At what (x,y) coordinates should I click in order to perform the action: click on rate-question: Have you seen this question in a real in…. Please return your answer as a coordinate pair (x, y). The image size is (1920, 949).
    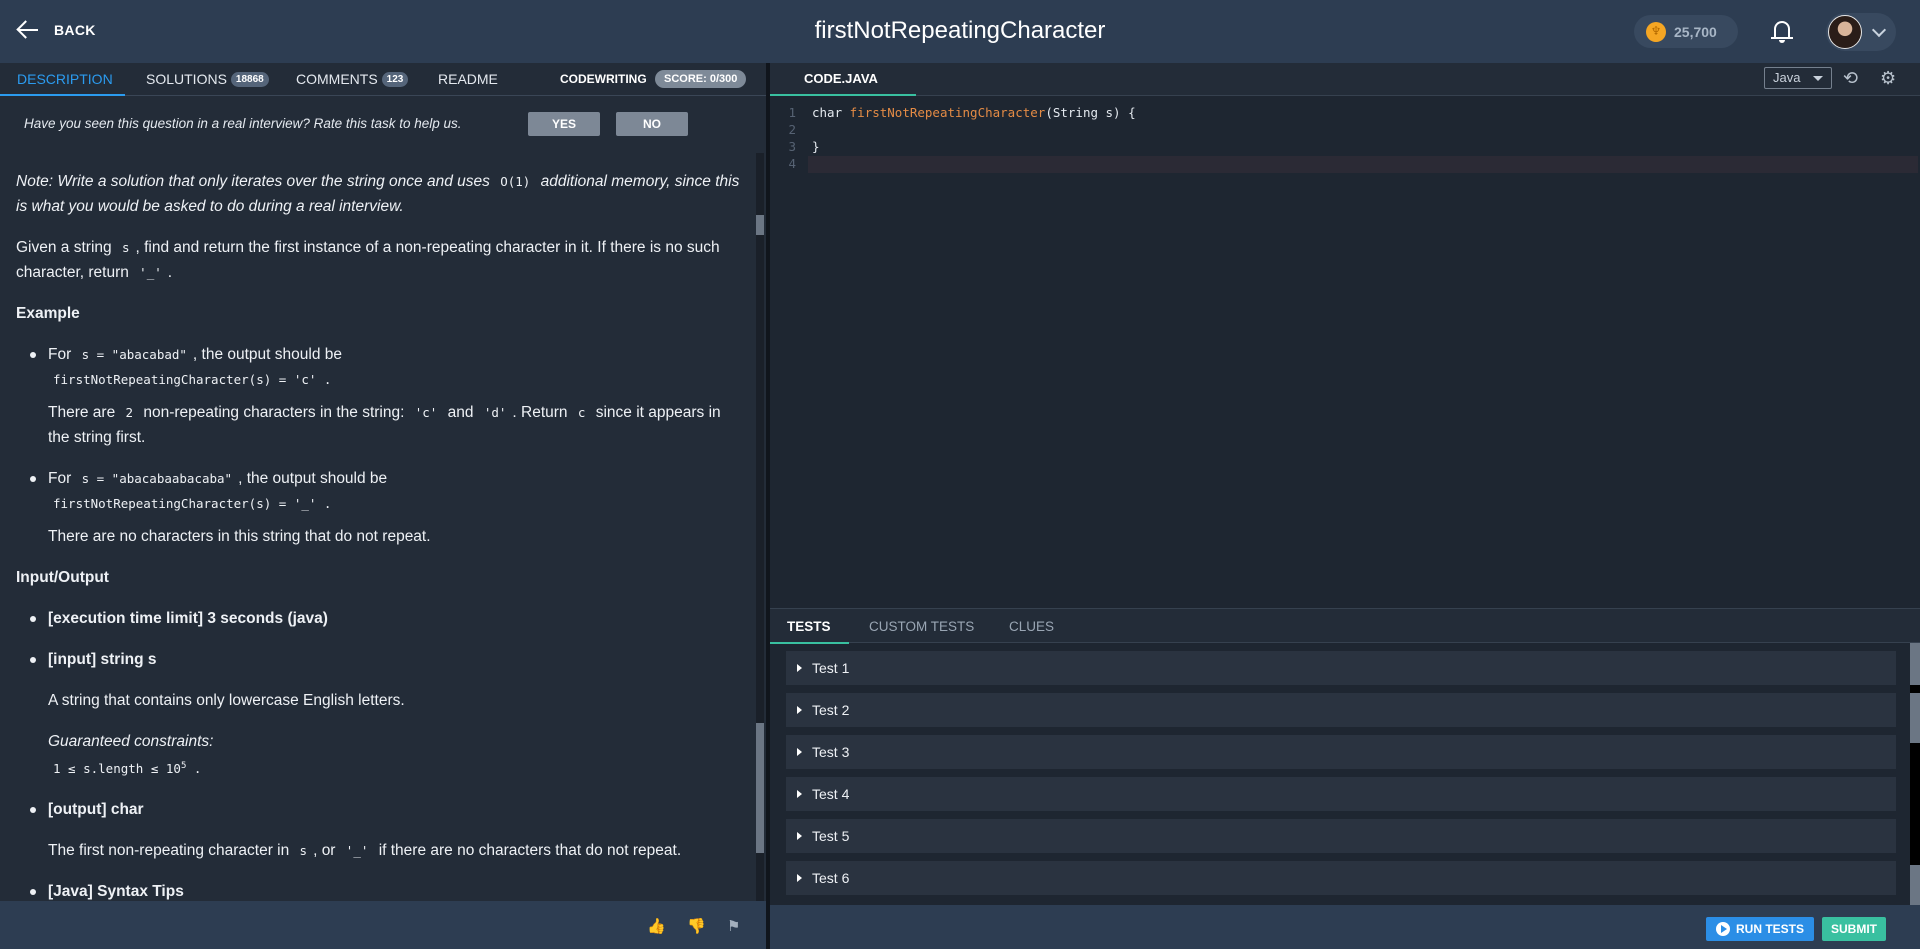
    Looking at the image, I should click on (243, 123).